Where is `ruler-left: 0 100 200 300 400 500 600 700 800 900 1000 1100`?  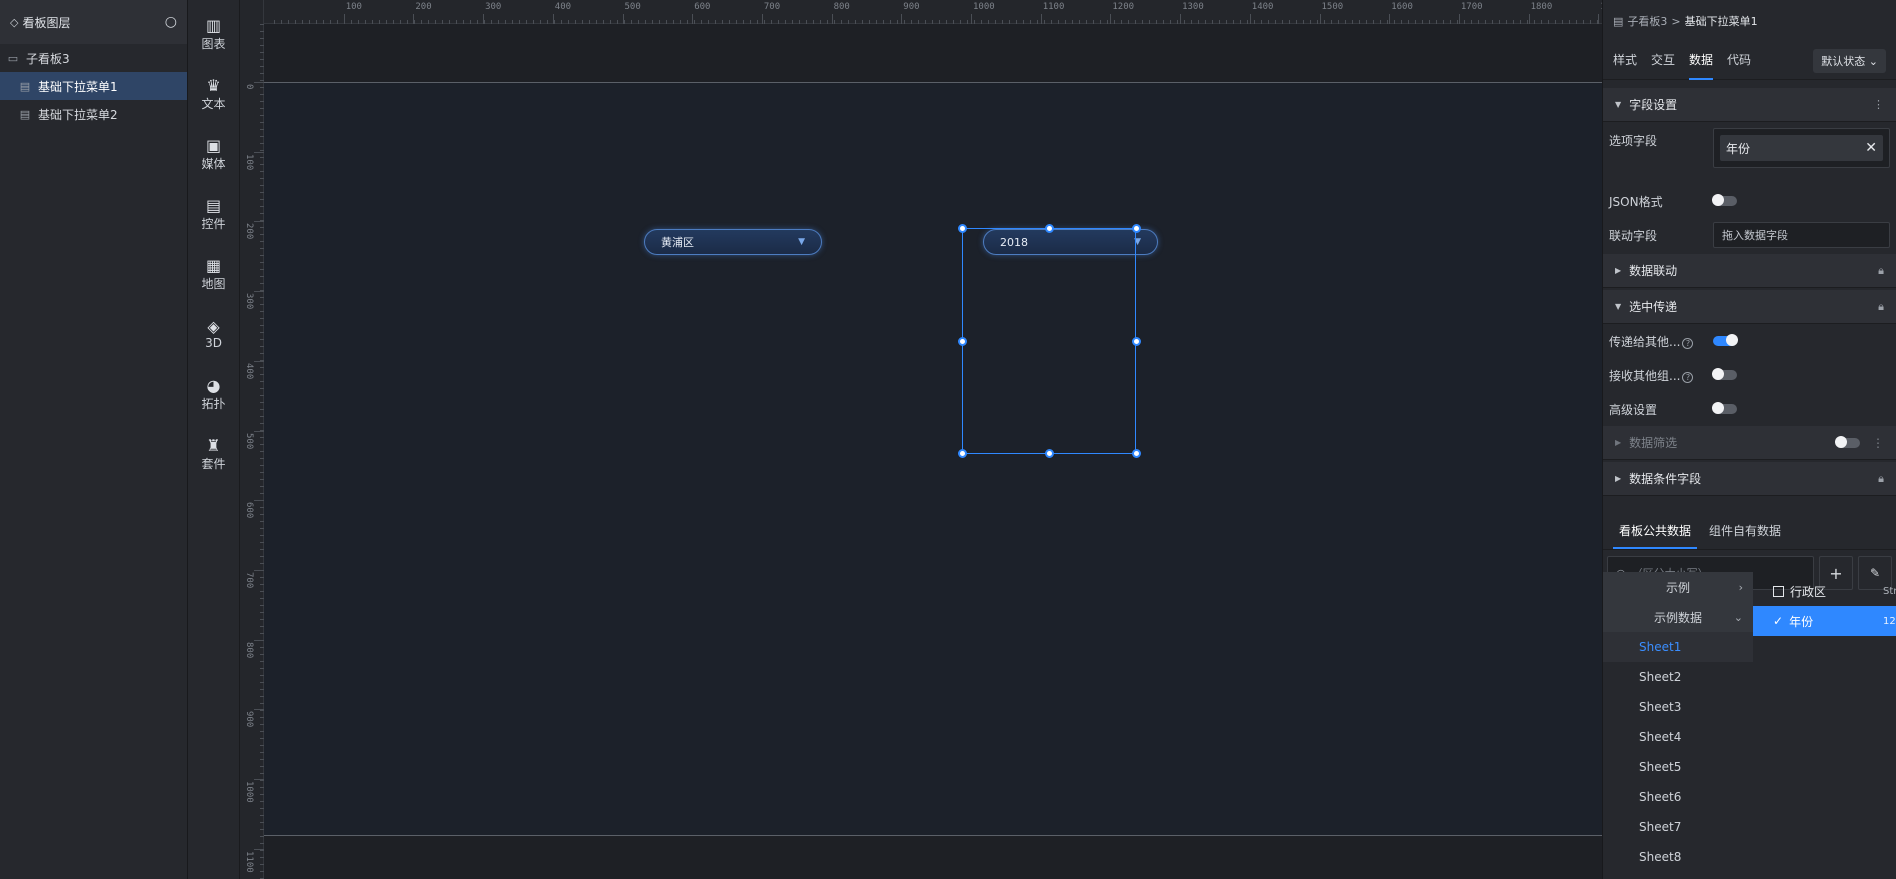
ruler-left: 0 100 200 300 400 500 600 700 800 900 1000 1100 is located at coordinates (252, 439).